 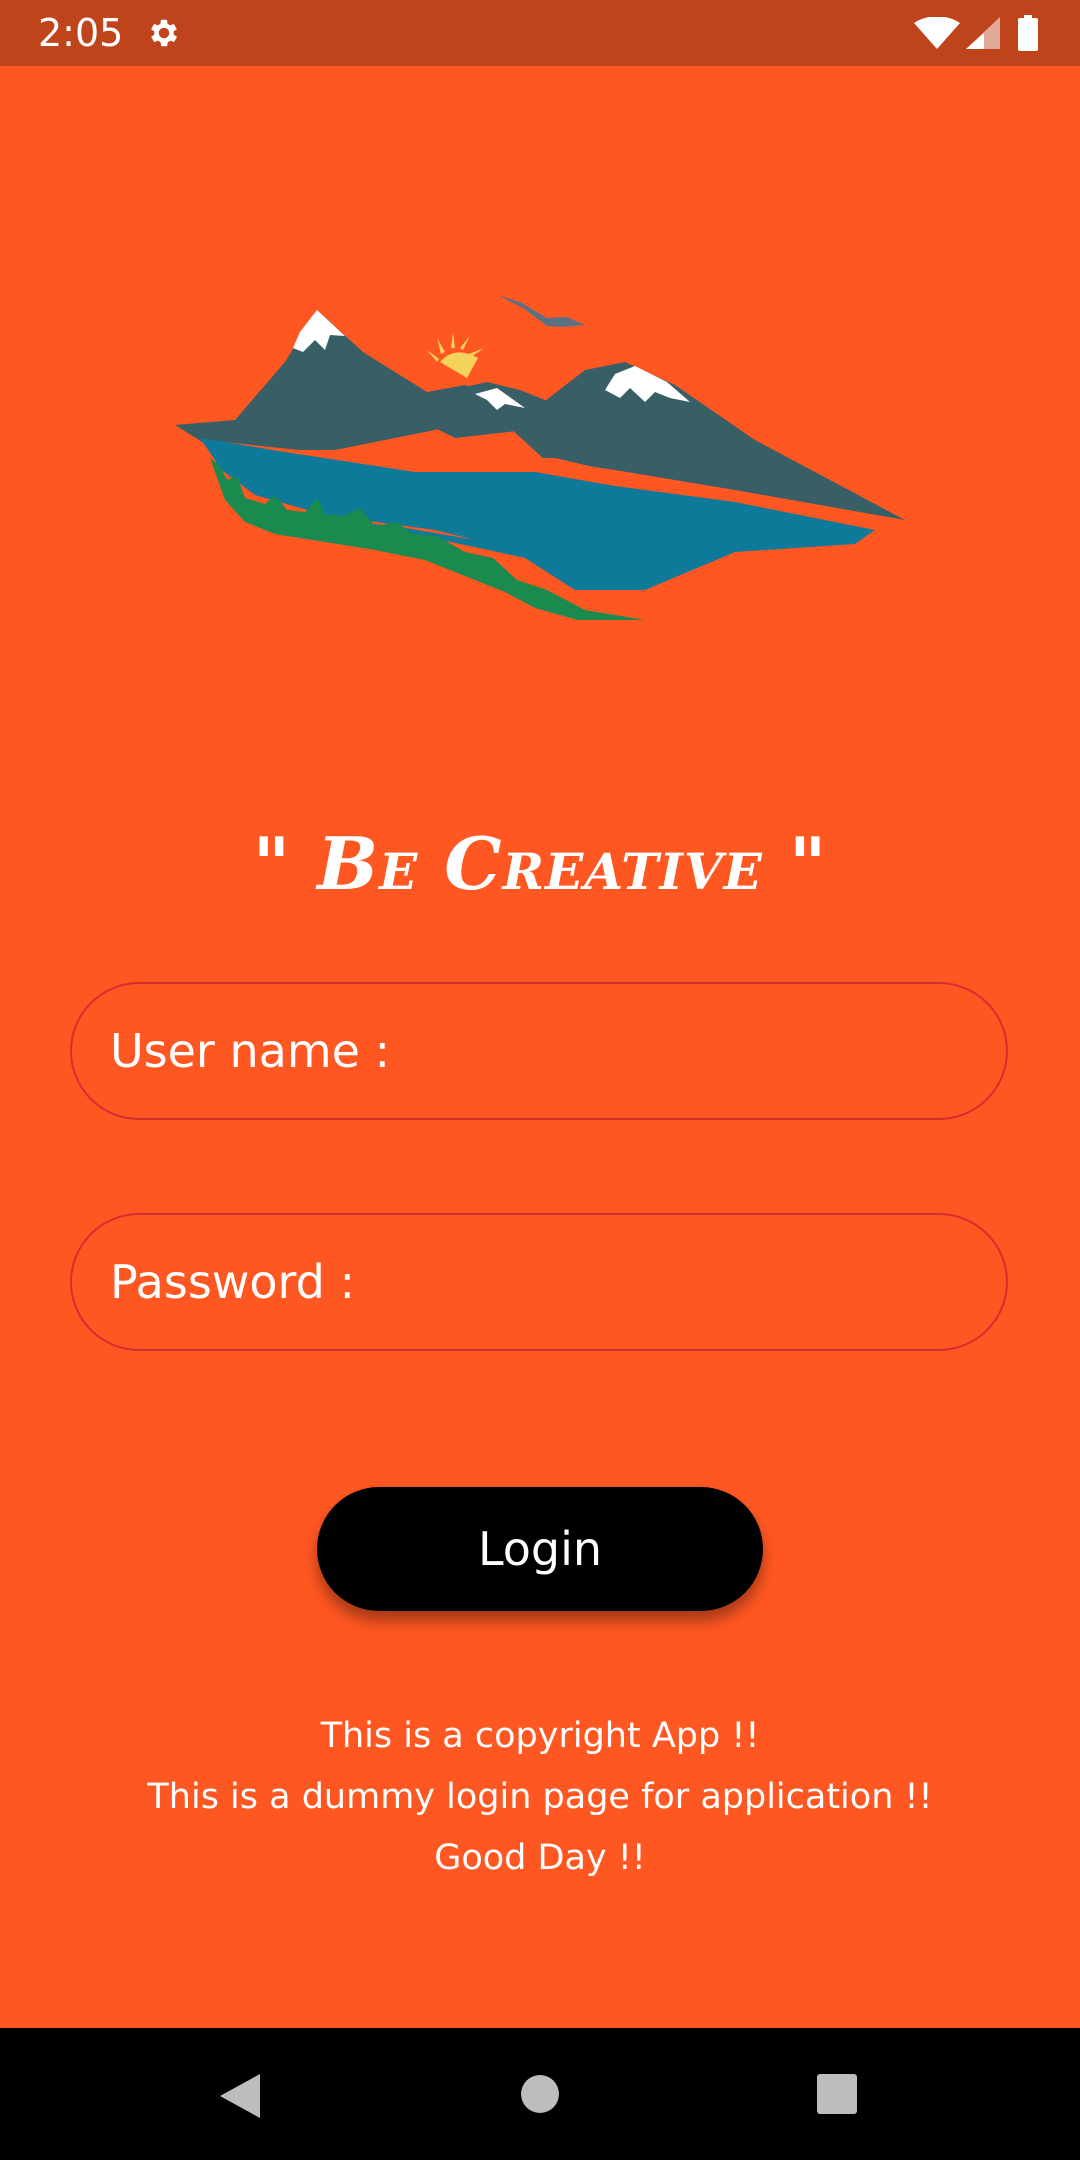 What do you see at coordinates (455, 355) in the screenshot?
I see `sun-icon` at bounding box center [455, 355].